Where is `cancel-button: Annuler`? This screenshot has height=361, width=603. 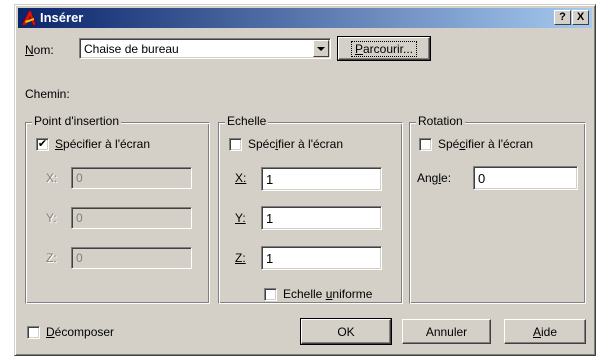
cancel-button: Annuler is located at coordinates (446, 331).